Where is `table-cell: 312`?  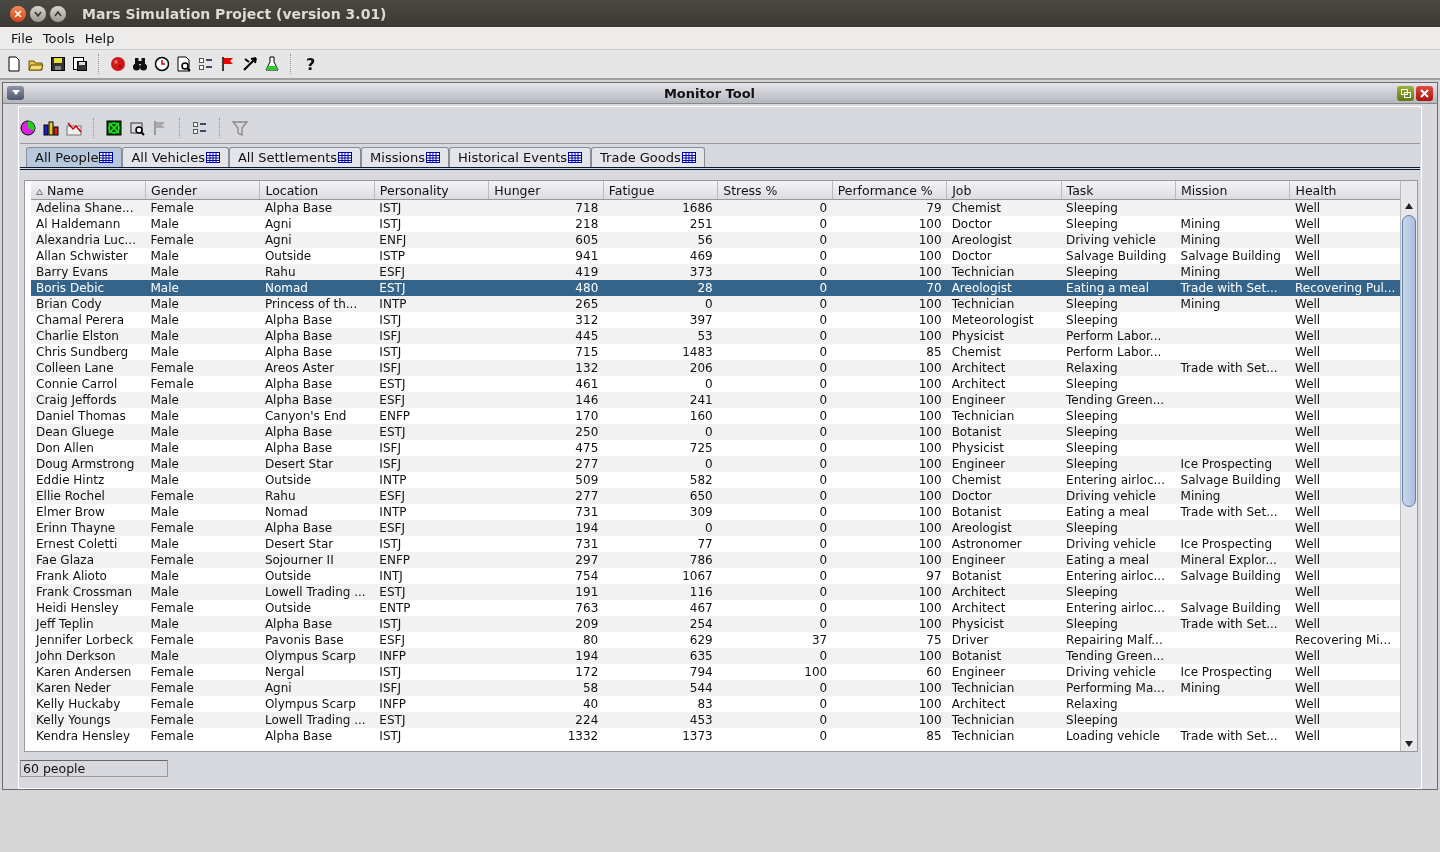
table-cell: 312 is located at coordinates (587, 320).